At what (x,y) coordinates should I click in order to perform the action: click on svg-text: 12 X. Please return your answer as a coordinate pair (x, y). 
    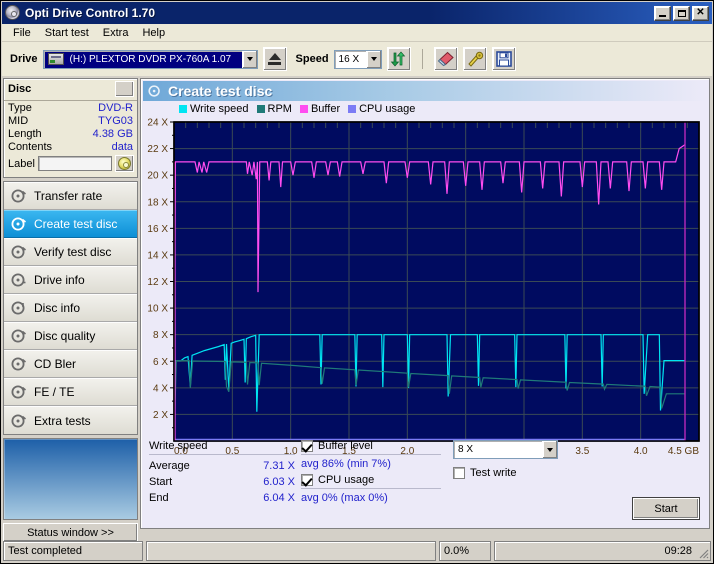
    Looking at the image, I should click on (157, 282).